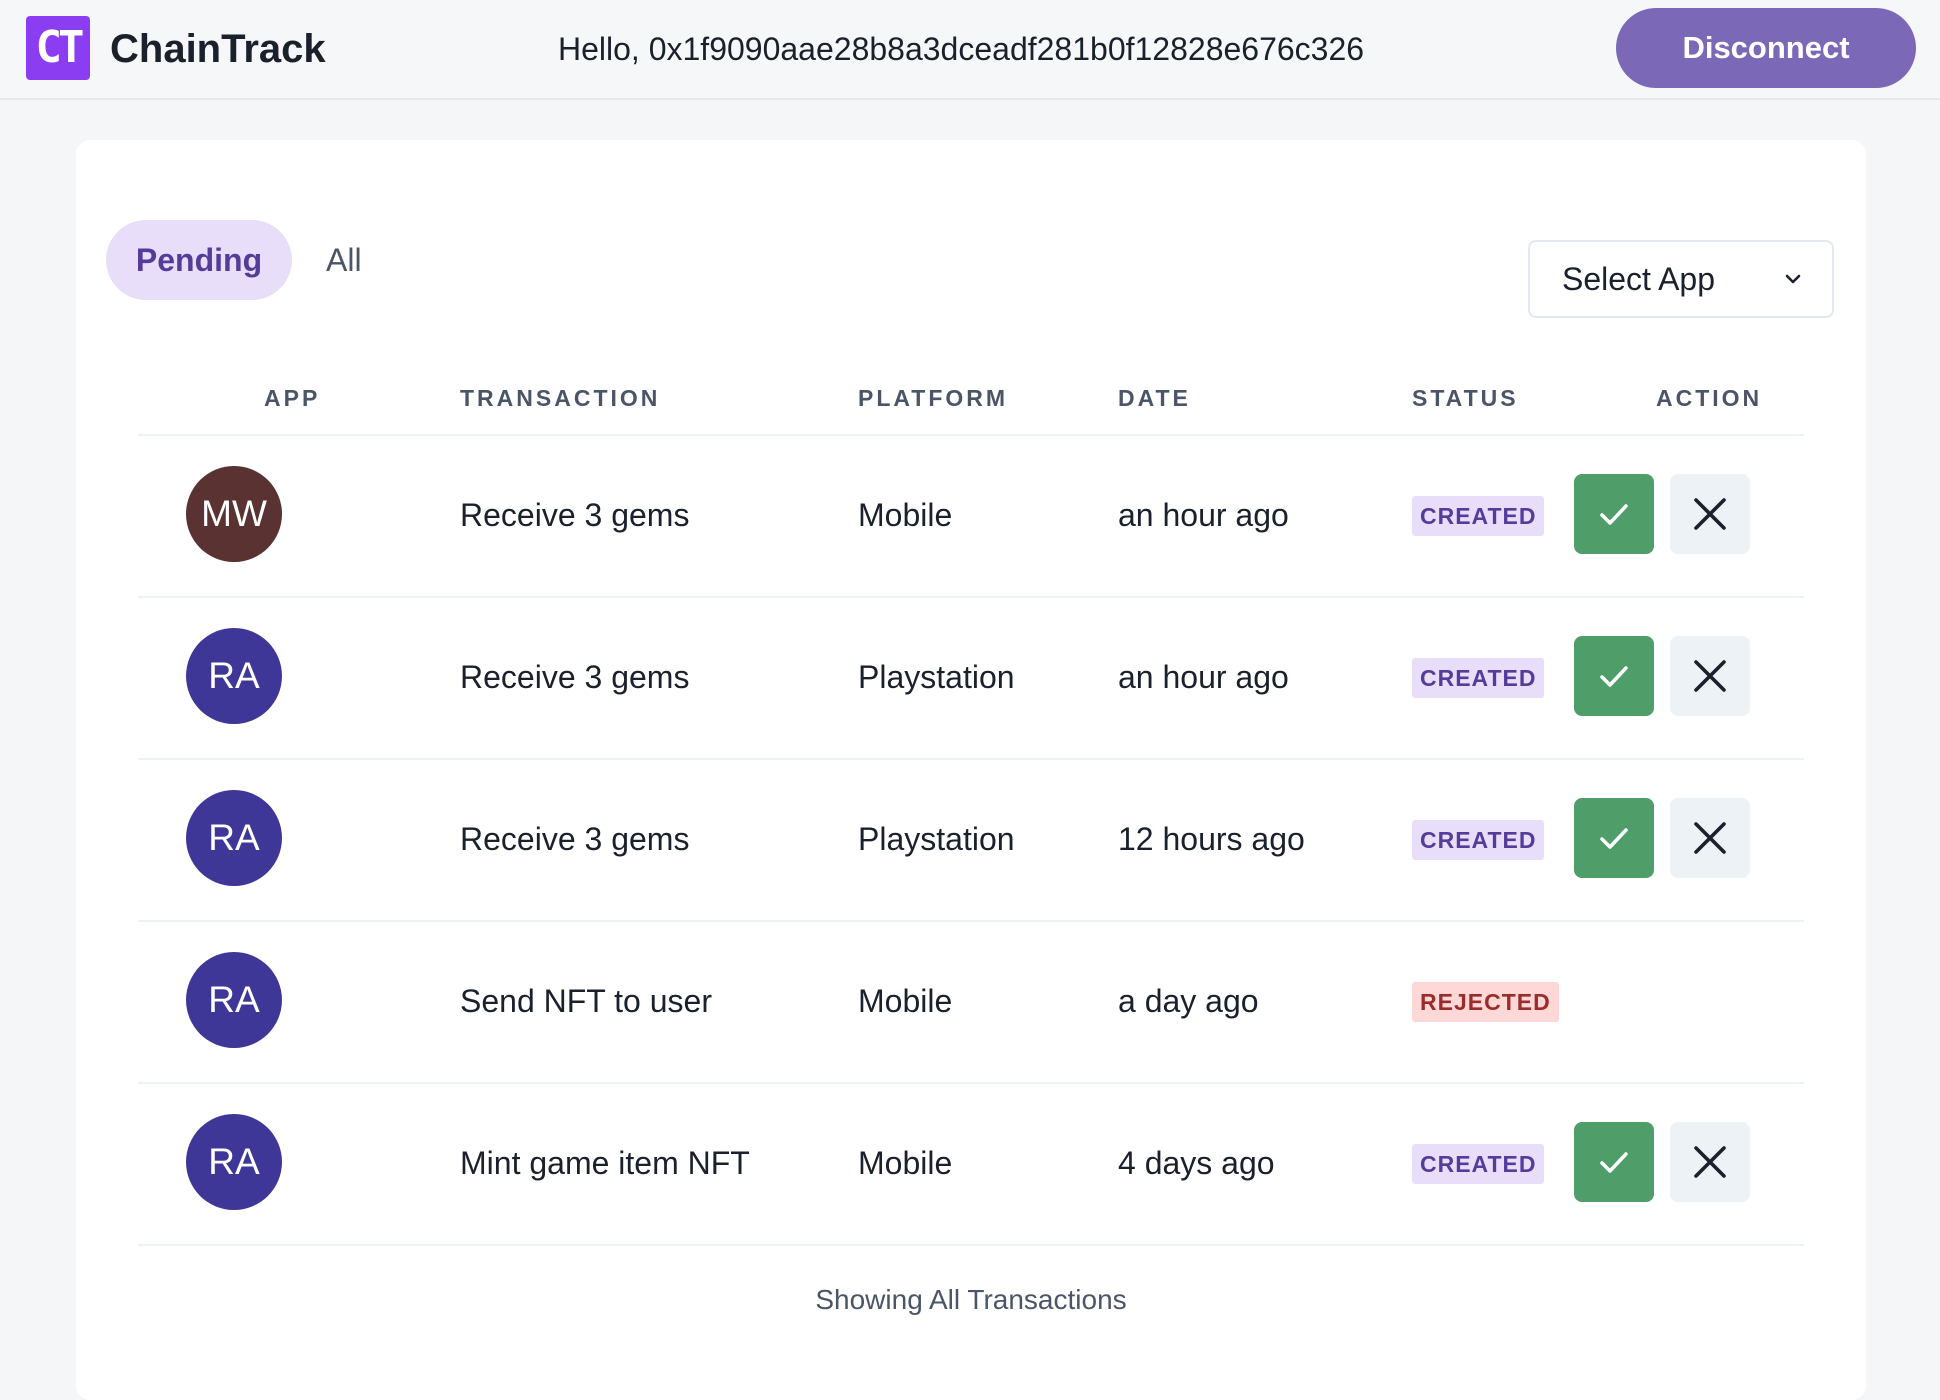  Describe the element at coordinates (1638, 279) in the screenshot. I see `select-app-label: Select App` at that location.